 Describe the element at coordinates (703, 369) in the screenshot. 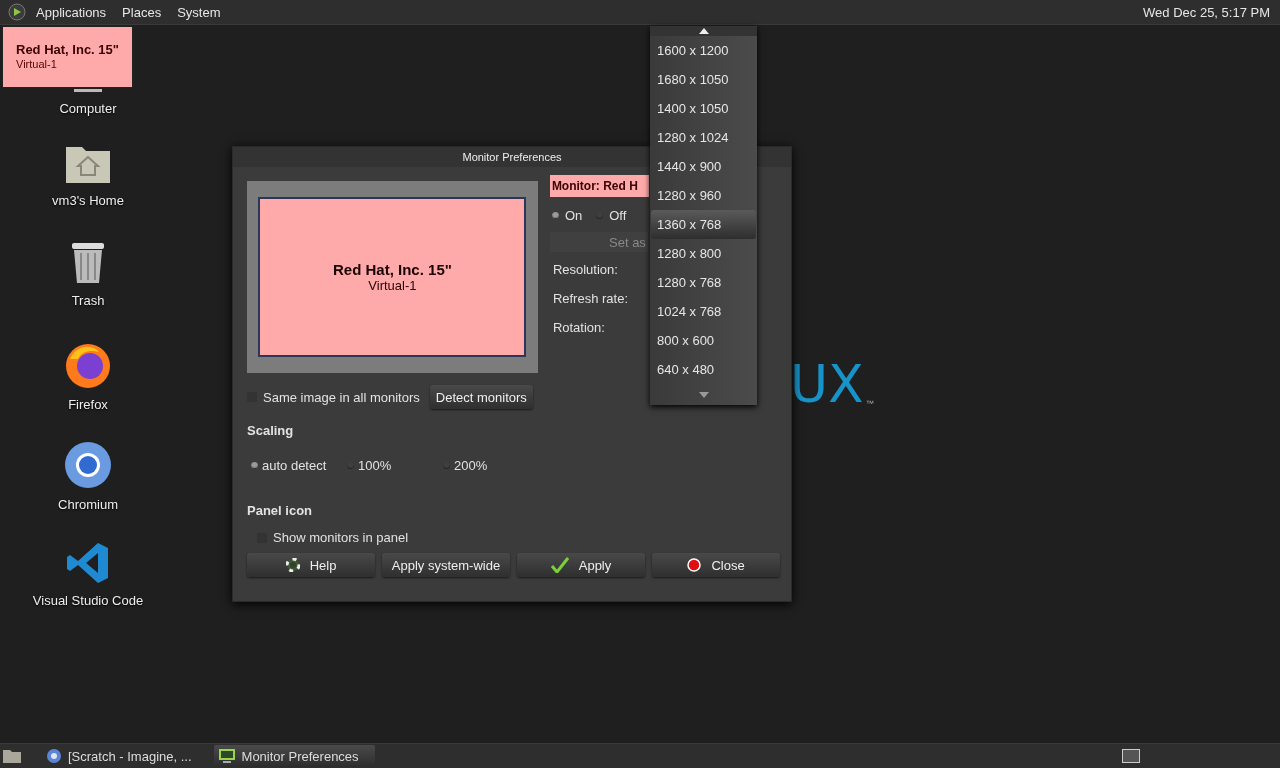

I see `menu-item: 640 x 480` at that location.